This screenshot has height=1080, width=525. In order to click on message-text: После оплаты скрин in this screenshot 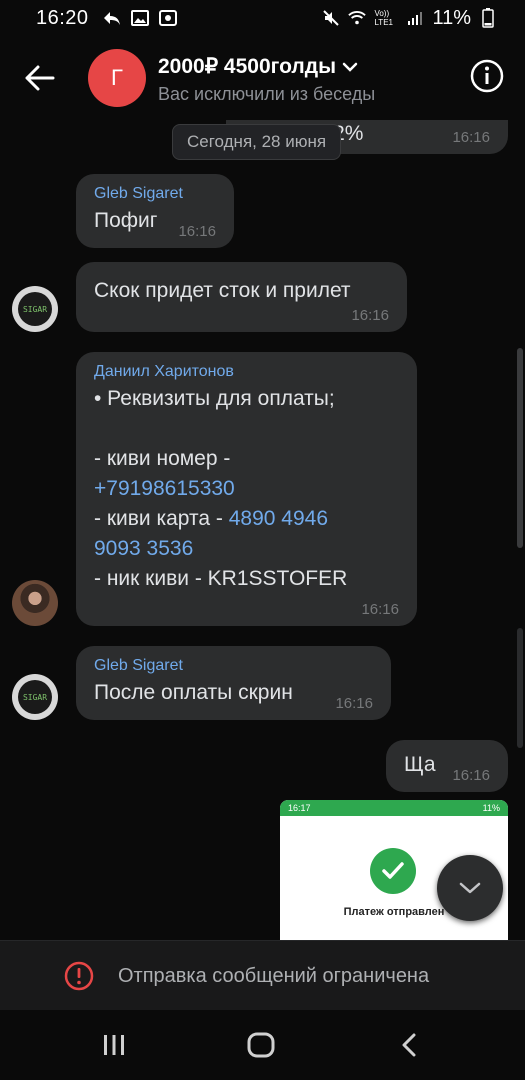, I will do `click(193, 692)`.